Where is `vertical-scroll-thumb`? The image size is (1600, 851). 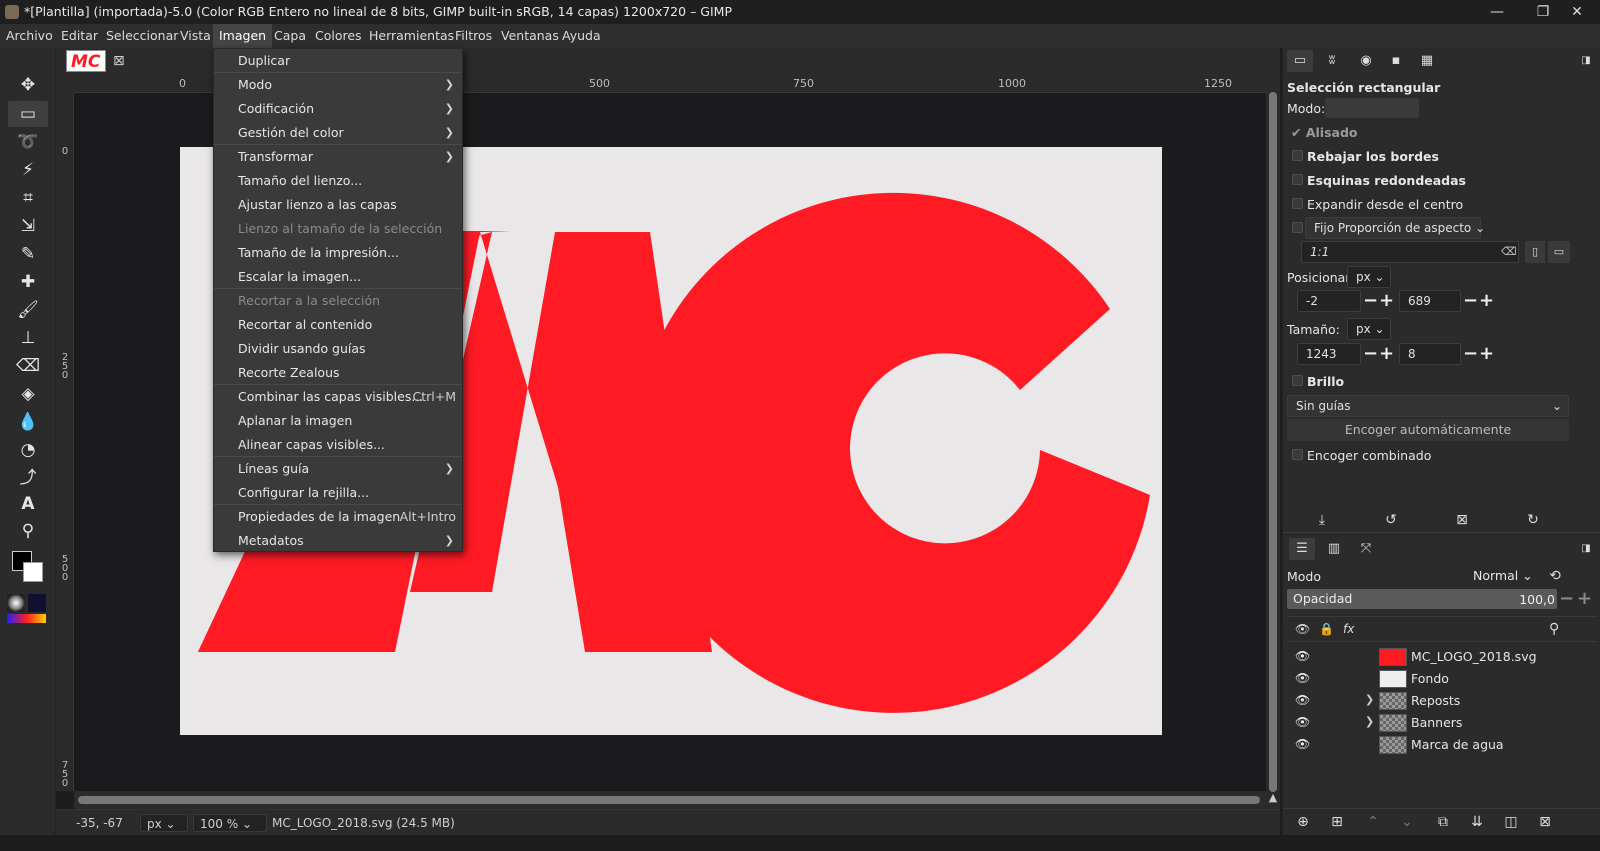 vertical-scroll-thumb is located at coordinates (1273, 442).